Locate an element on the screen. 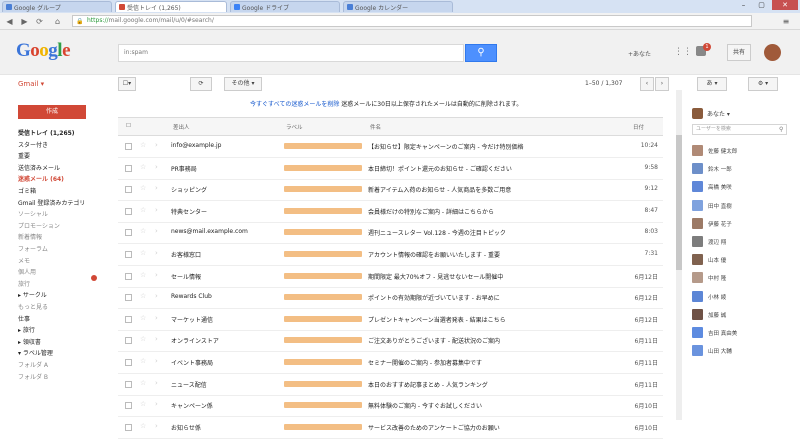 This screenshot has width=800, height=439. scrollbar-thumb is located at coordinates (679, 202).